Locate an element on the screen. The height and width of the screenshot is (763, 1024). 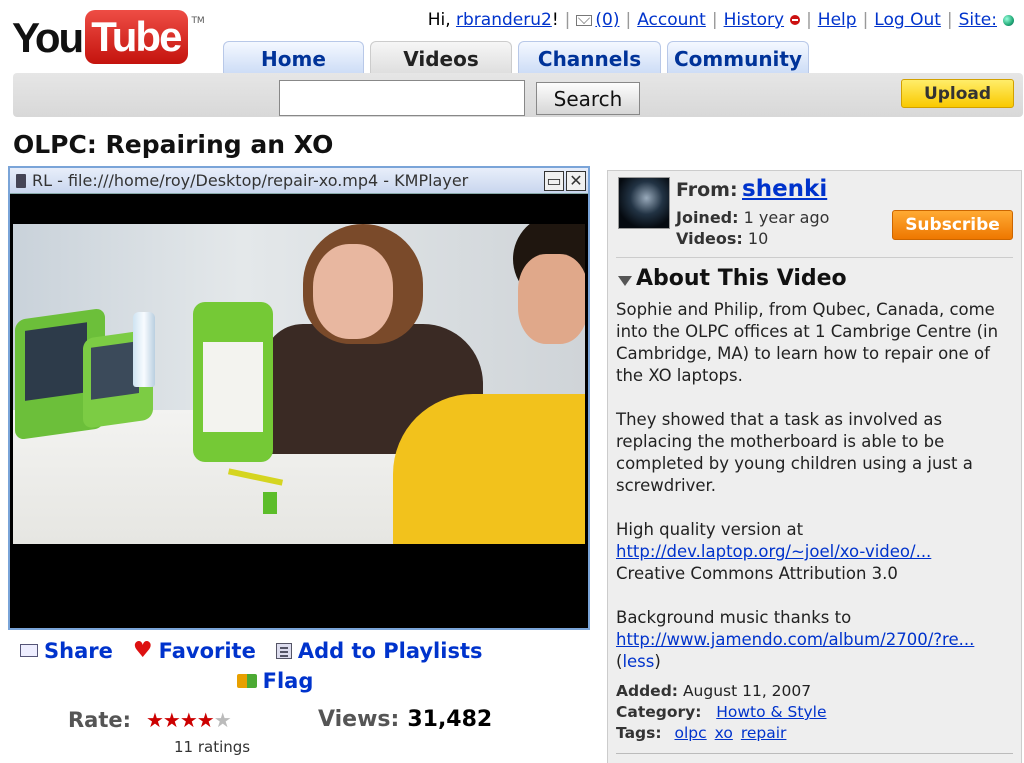
scene-tool is located at coordinates (270, 503).